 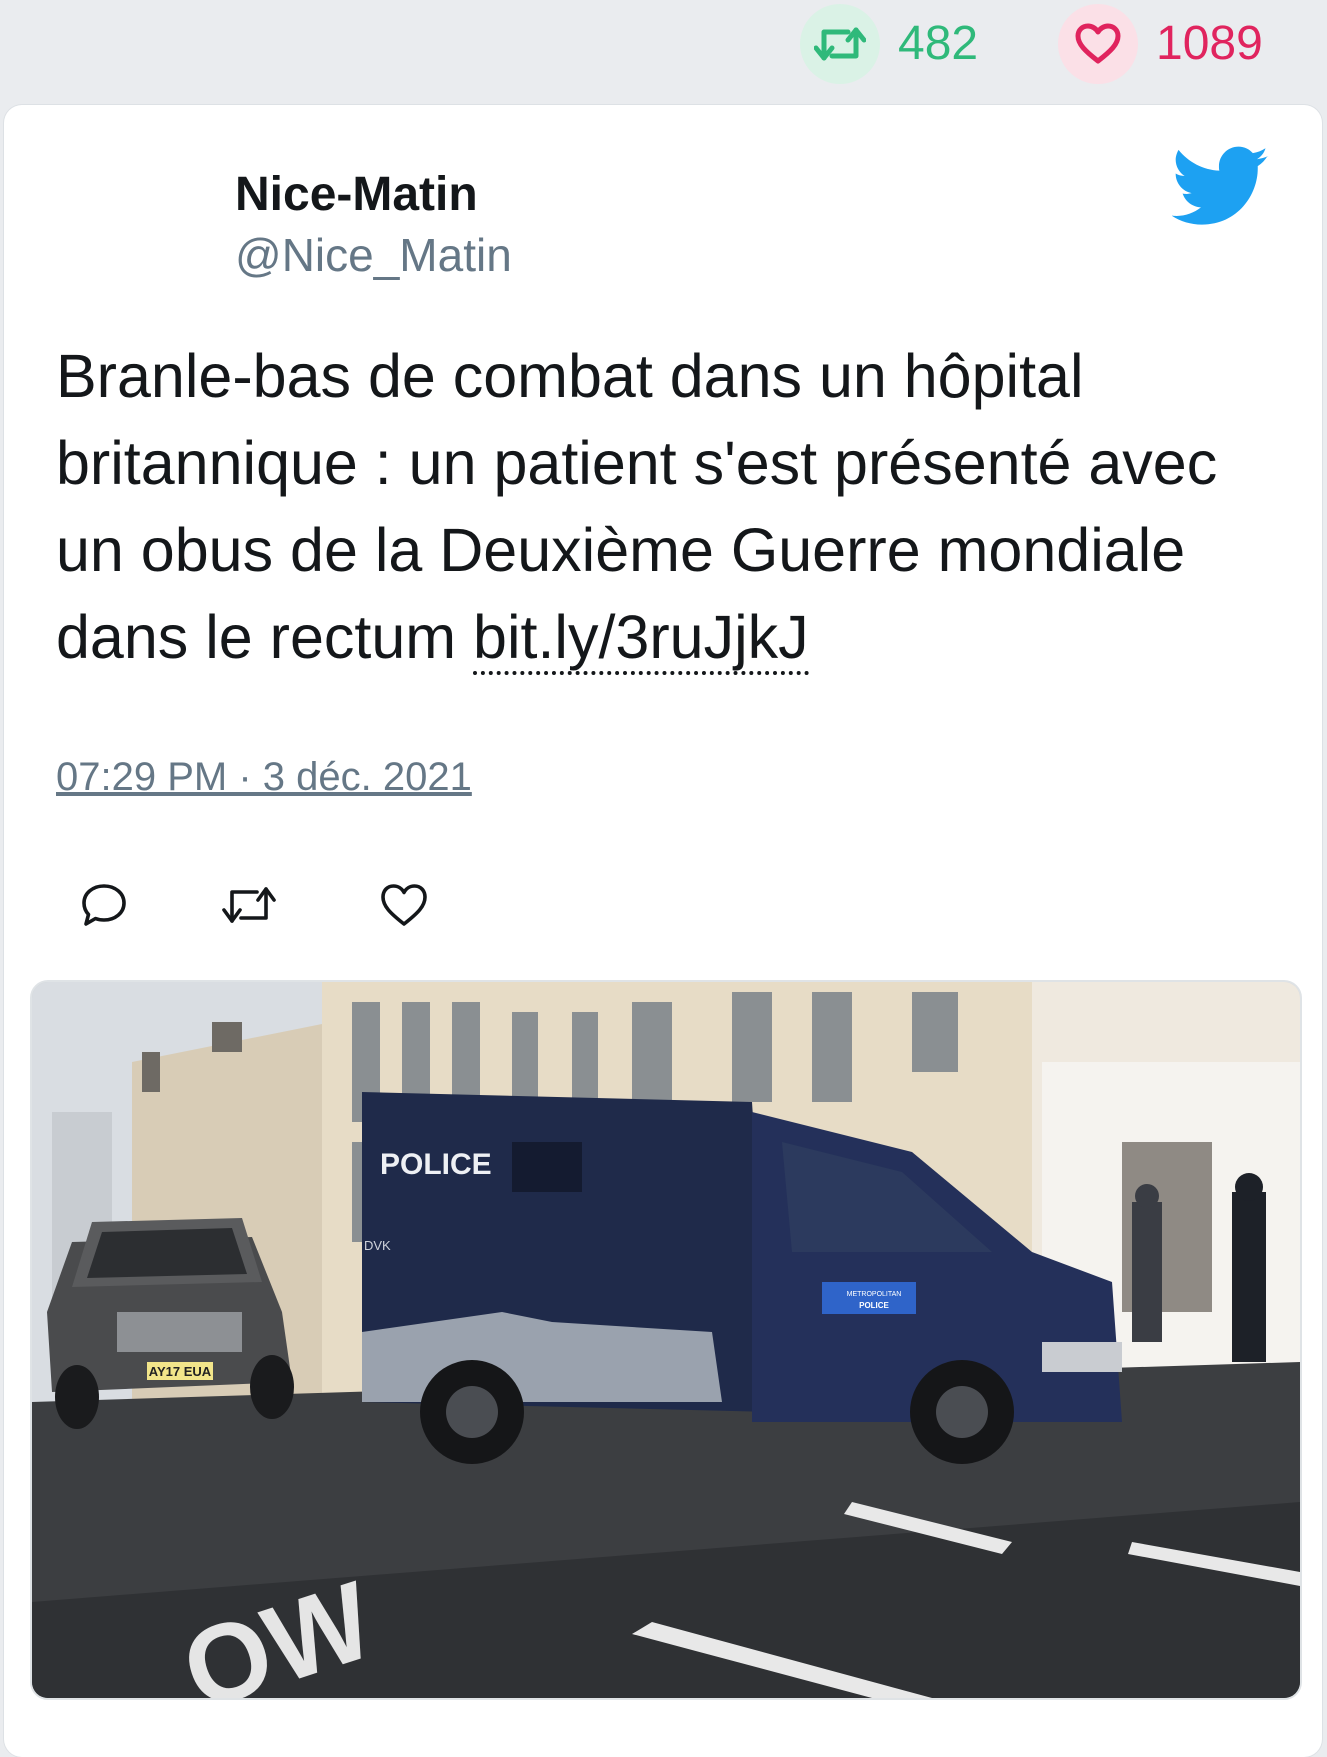 What do you see at coordinates (264, 777) in the screenshot?
I see `tweet-timestamp: 07:29 PM · 3 déc. 2021` at bounding box center [264, 777].